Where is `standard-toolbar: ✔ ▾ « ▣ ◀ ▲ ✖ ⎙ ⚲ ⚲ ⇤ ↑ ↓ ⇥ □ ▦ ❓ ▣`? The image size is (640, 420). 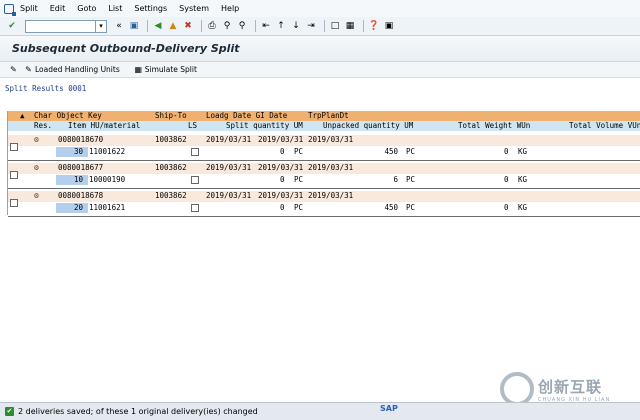
standard-toolbar: ✔ ▾ « ▣ ◀ ▲ ✖ ⎙ ⚲ ⚲ ⇤ ↑ ↓ ⇥ □ ▦ ❓ ▣ is located at coordinates (320, 26).